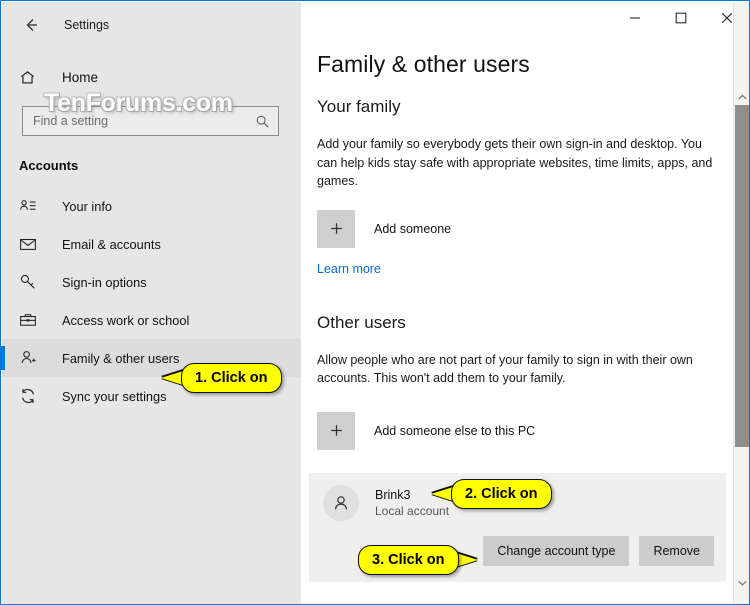 This screenshot has width=750, height=605. I want to click on sidebar-item-home-label: Home, so click(80, 77).